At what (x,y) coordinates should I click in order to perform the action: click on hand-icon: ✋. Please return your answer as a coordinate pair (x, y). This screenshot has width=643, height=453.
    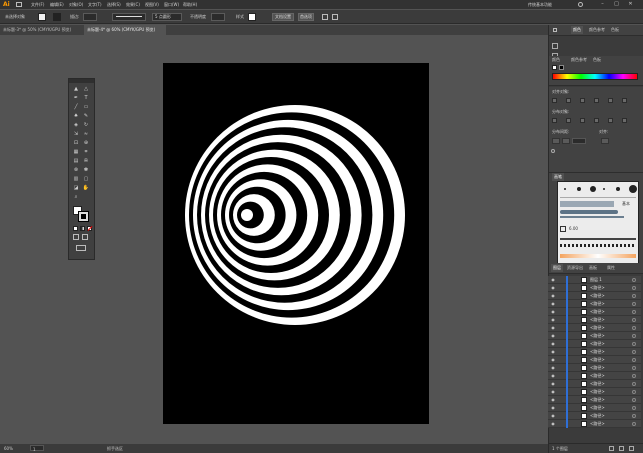
    Looking at the image, I should click on (86, 188).